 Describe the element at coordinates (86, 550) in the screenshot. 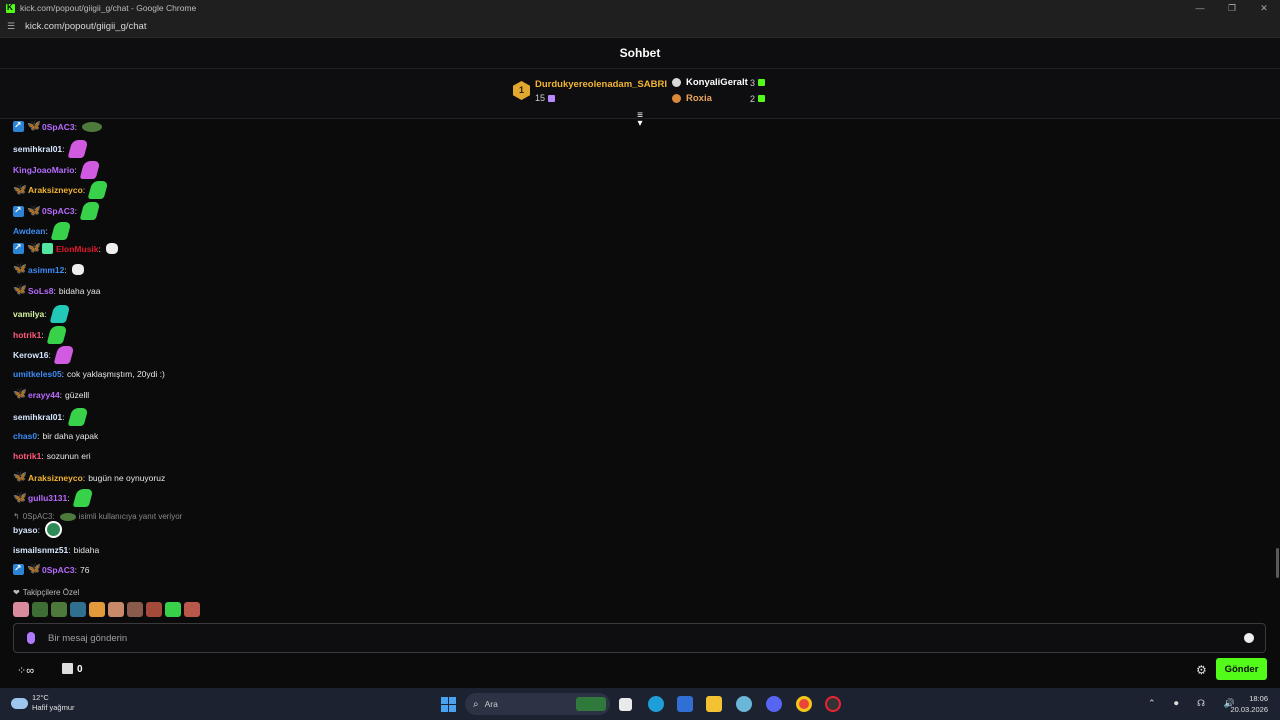

I see `chat-message-text: bidaha` at that location.